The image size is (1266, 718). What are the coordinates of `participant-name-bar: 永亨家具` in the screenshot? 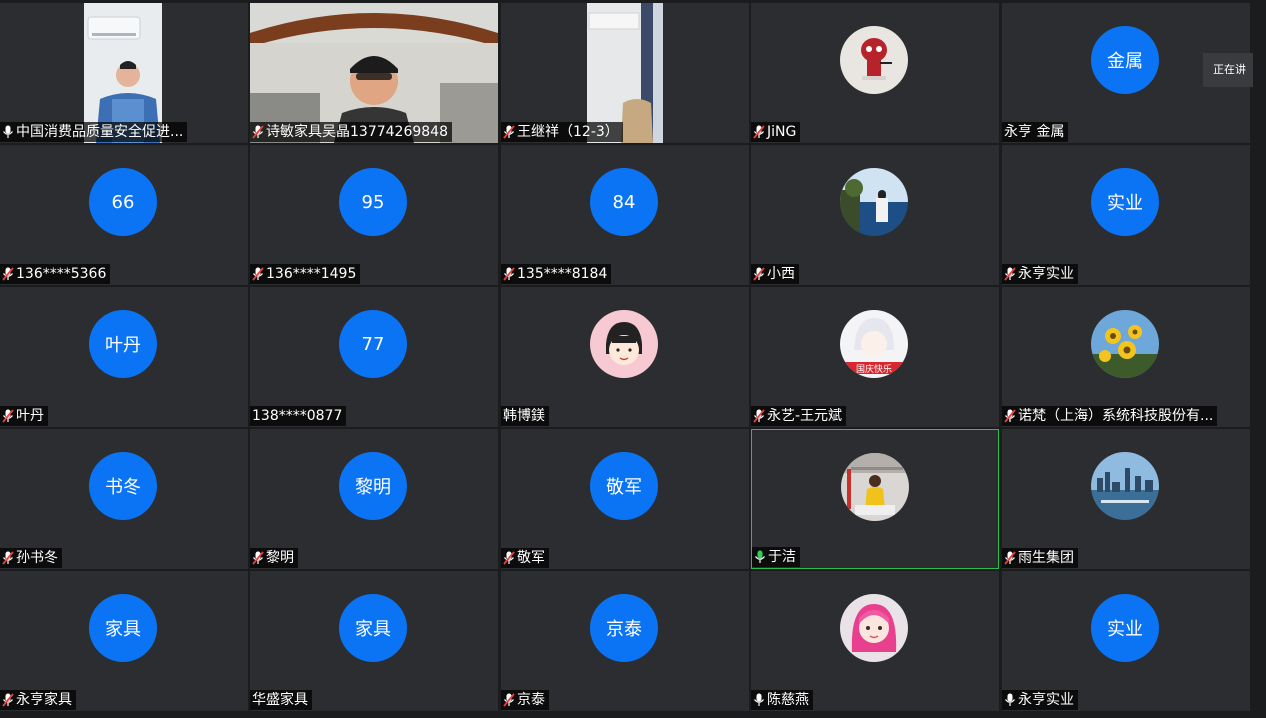 It's located at (38, 700).